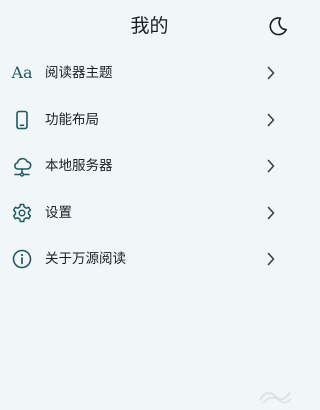 The height and width of the screenshot is (410, 320). What do you see at coordinates (22, 166) in the screenshot?
I see `cloud-network-icon` at bounding box center [22, 166].